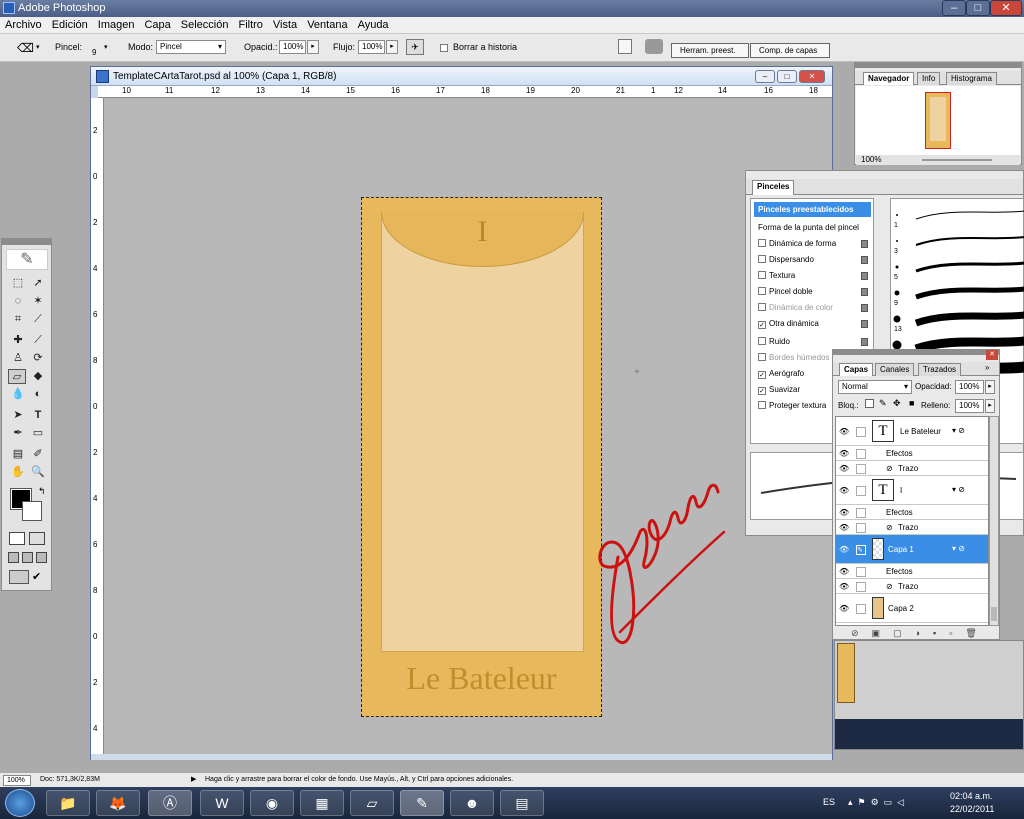 The image size is (1024, 819). What do you see at coordinates (106, 47) in the screenshot?
I see `brush-picker-dropdown: ▾` at bounding box center [106, 47].